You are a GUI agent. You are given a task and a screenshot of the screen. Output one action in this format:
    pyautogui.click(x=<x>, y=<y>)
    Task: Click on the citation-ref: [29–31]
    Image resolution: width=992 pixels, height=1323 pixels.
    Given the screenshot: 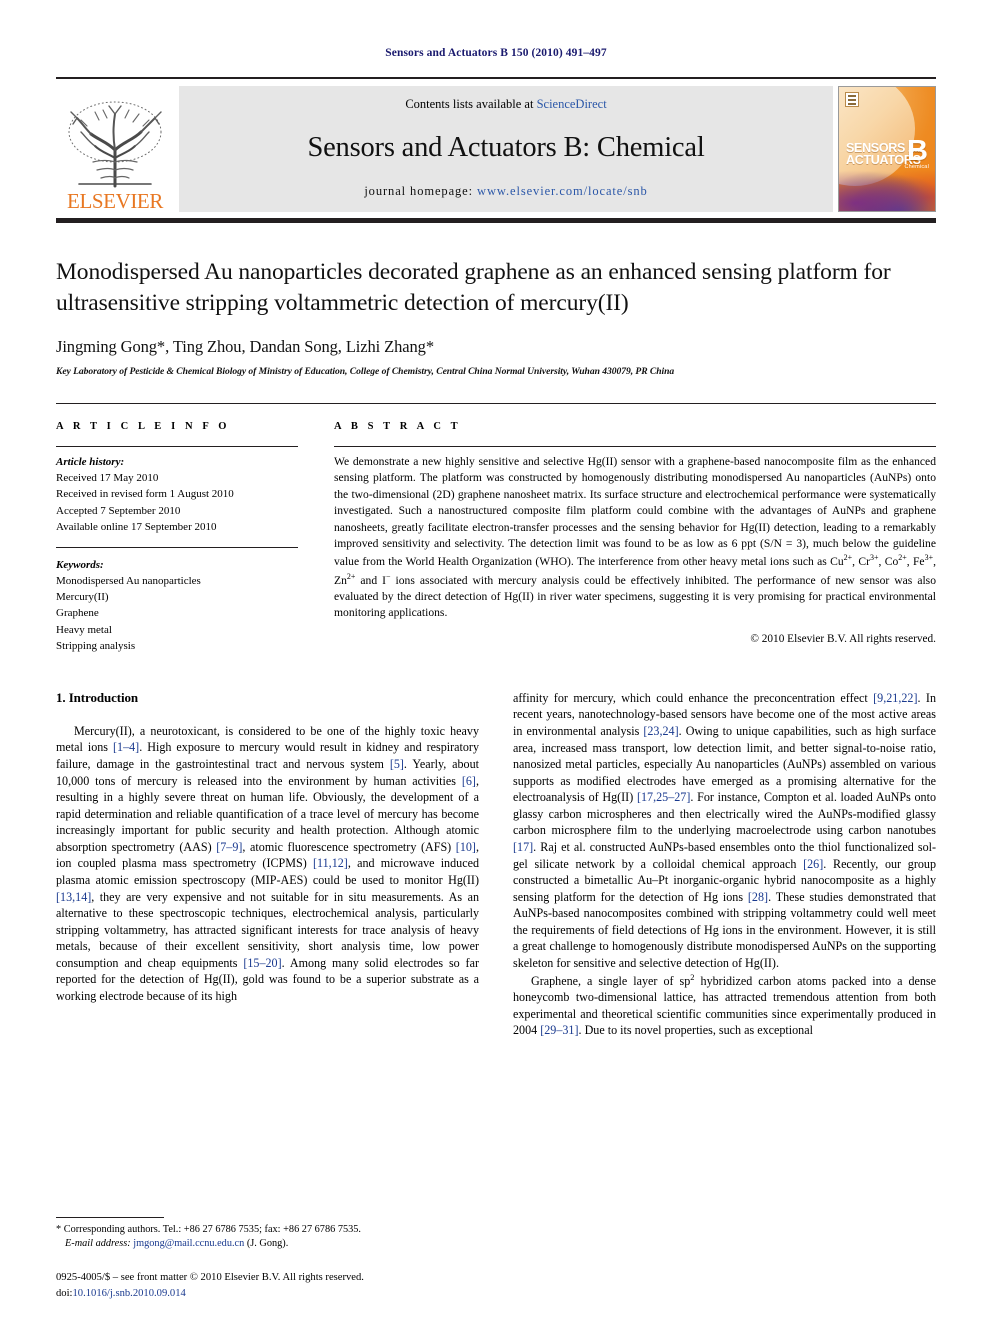 What is the action you would take?
    pyautogui.click(x=559, y=1030)
    